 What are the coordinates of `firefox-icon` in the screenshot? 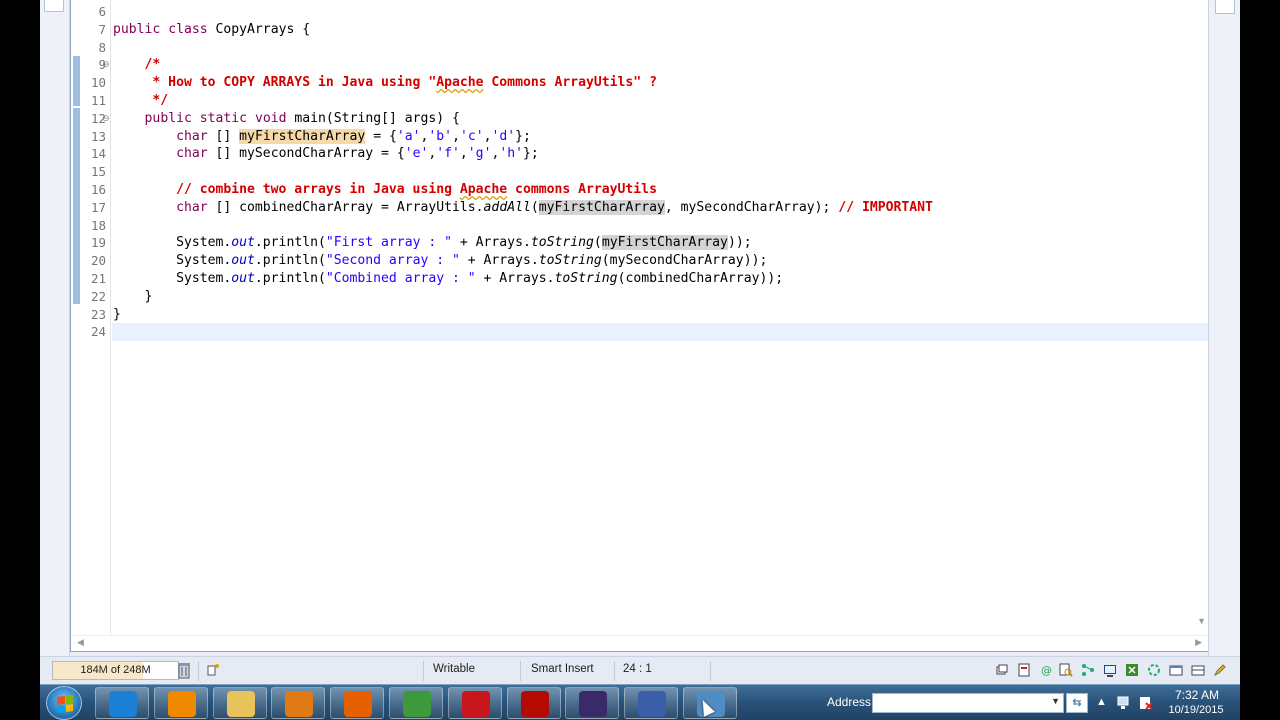 It's located at (358, 704).